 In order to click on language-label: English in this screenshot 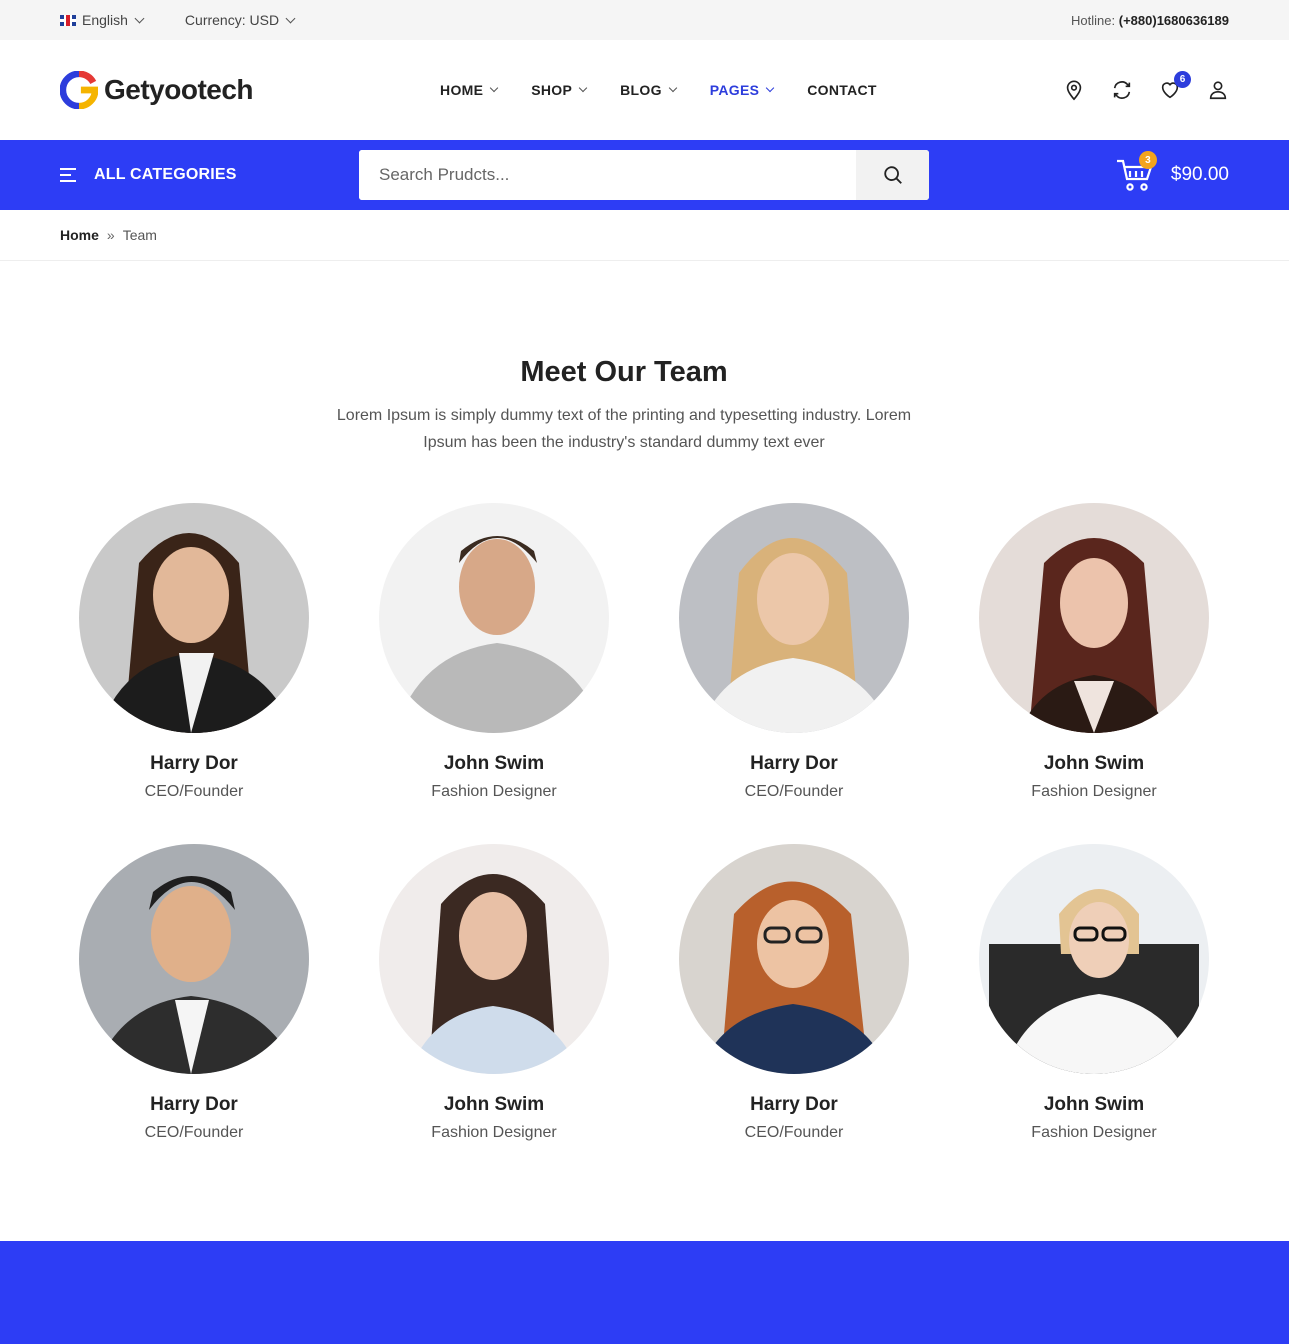, I will do `click(105, 20)`.